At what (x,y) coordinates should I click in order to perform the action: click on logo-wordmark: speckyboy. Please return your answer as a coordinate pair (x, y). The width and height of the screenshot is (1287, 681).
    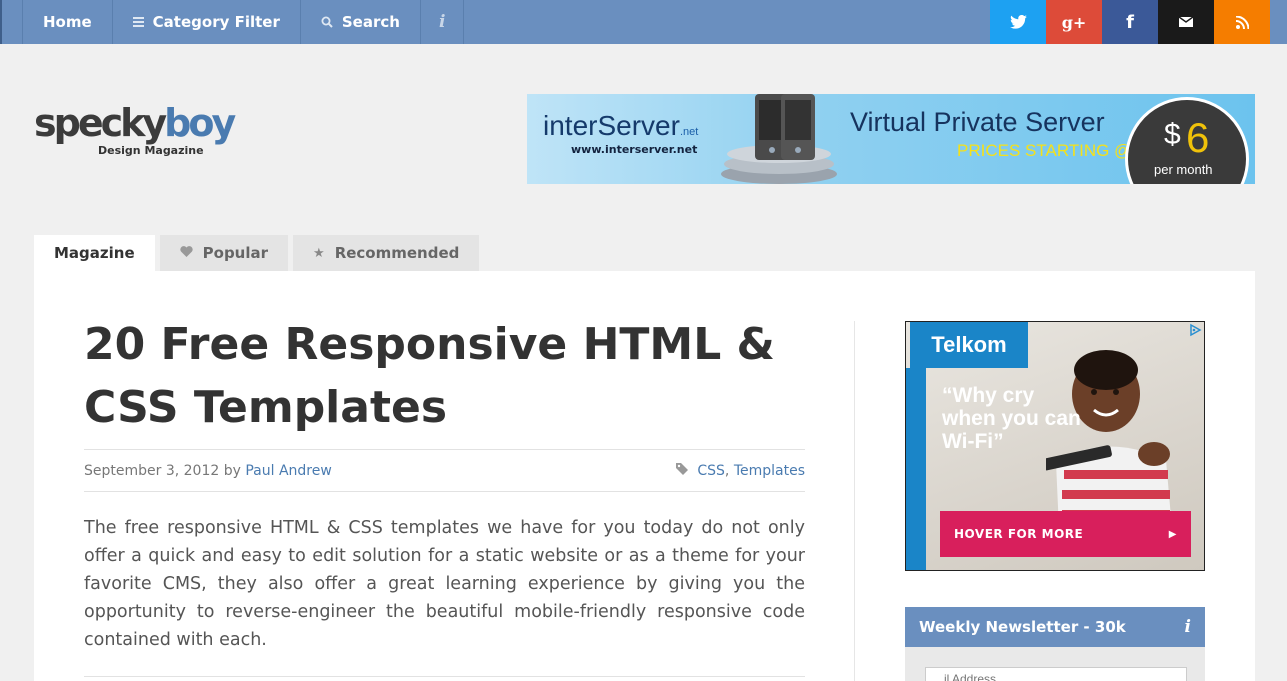
    Looking at the image, I should click on (135, 123).